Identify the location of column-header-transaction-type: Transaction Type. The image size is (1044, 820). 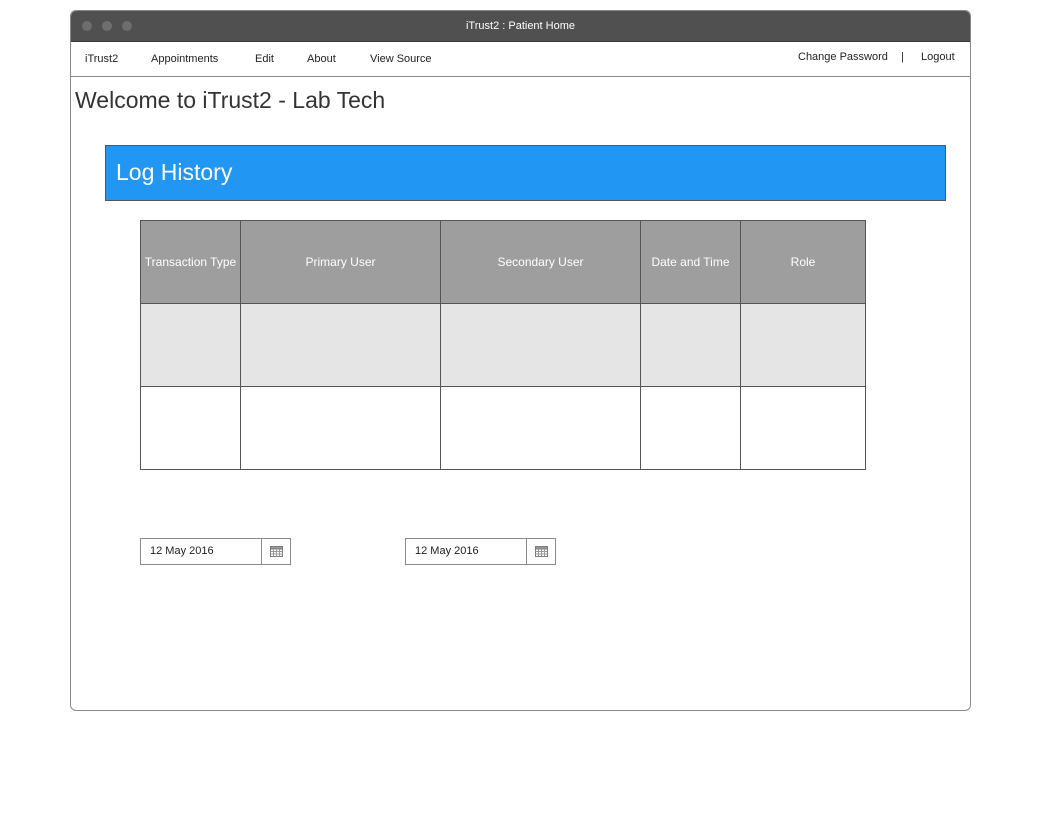
(190, 262).